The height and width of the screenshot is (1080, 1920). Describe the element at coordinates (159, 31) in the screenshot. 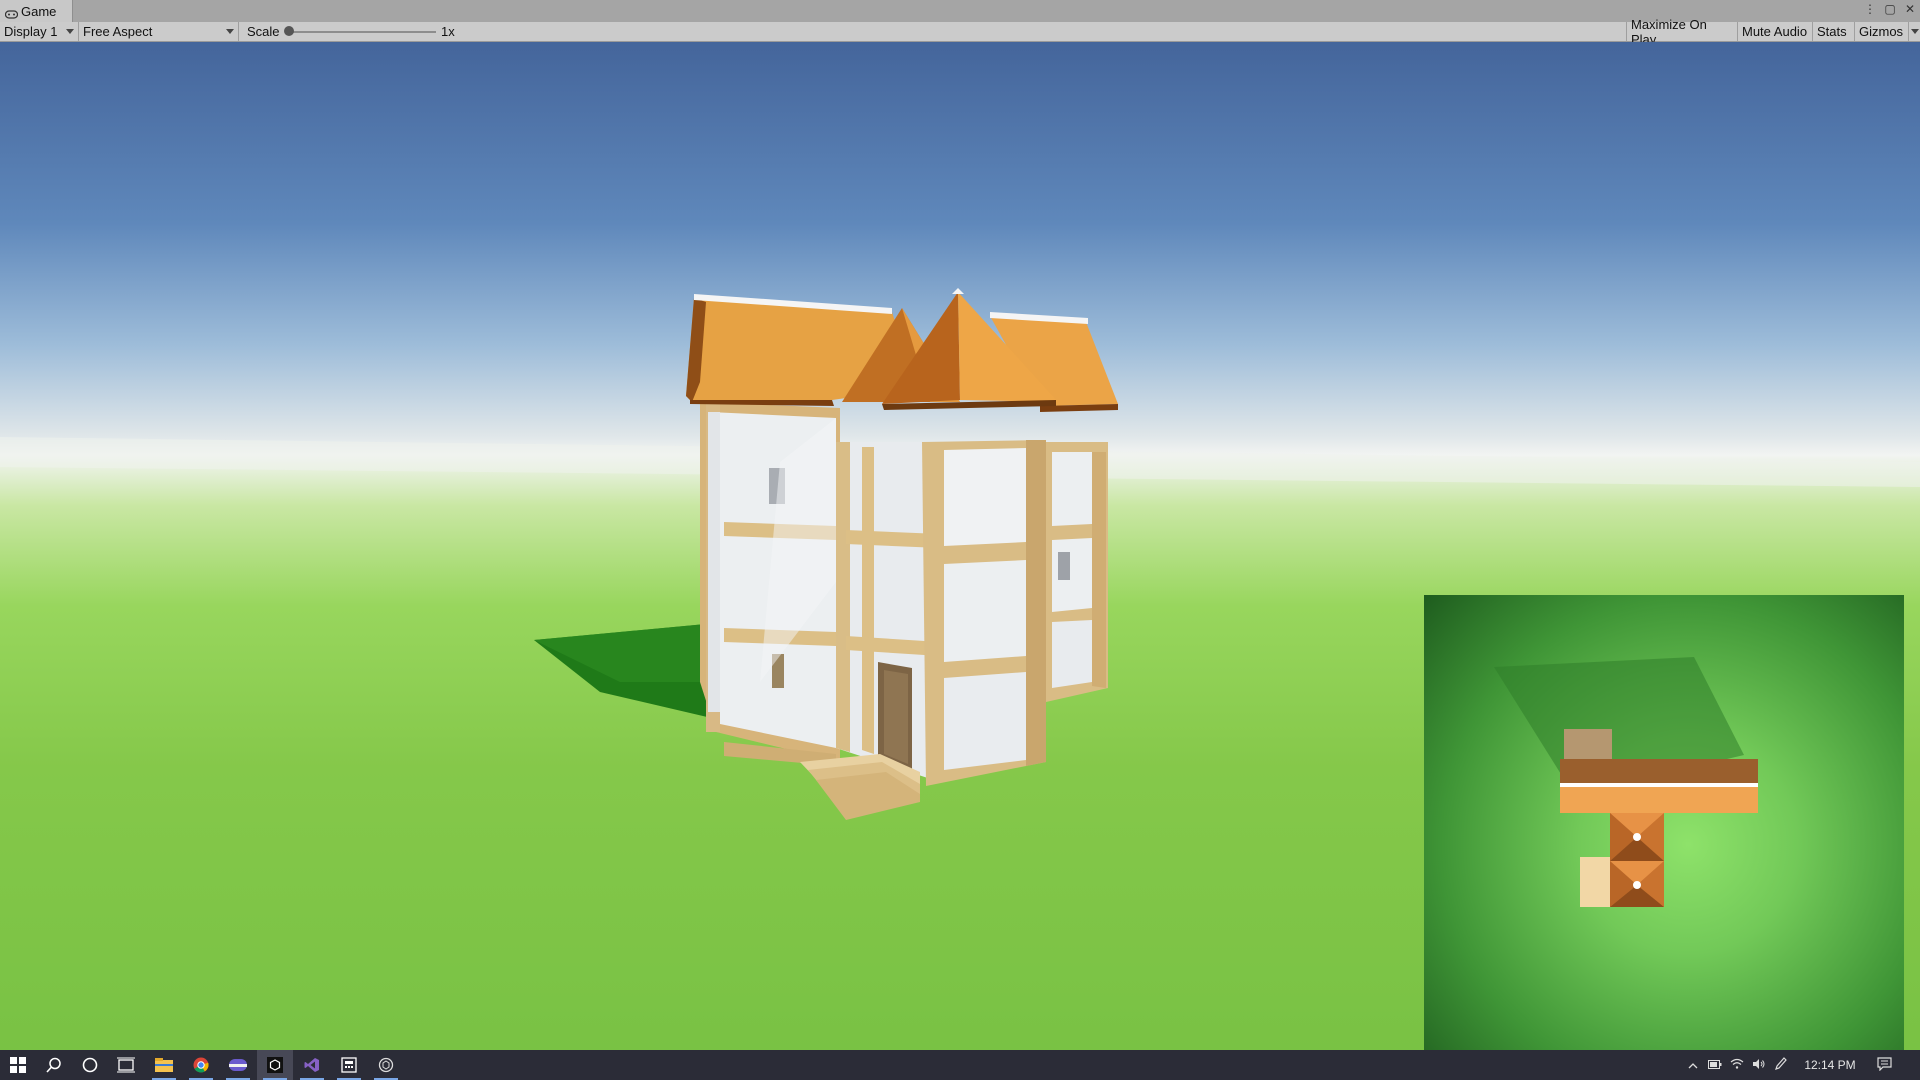

I see `aspect-dropdown: Free Aspect` at that location.